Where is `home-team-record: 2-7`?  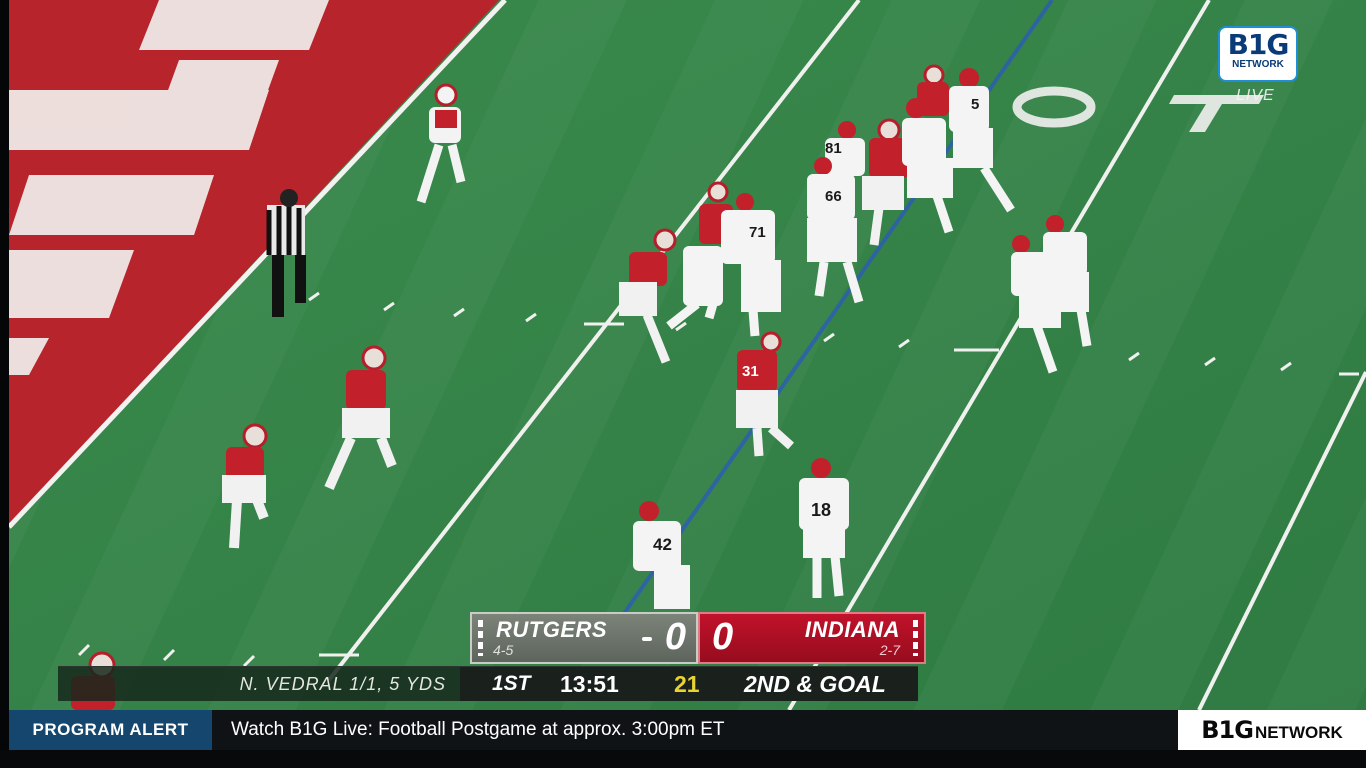
home-team-record: 2-7 is located at coordinates (889, 650).